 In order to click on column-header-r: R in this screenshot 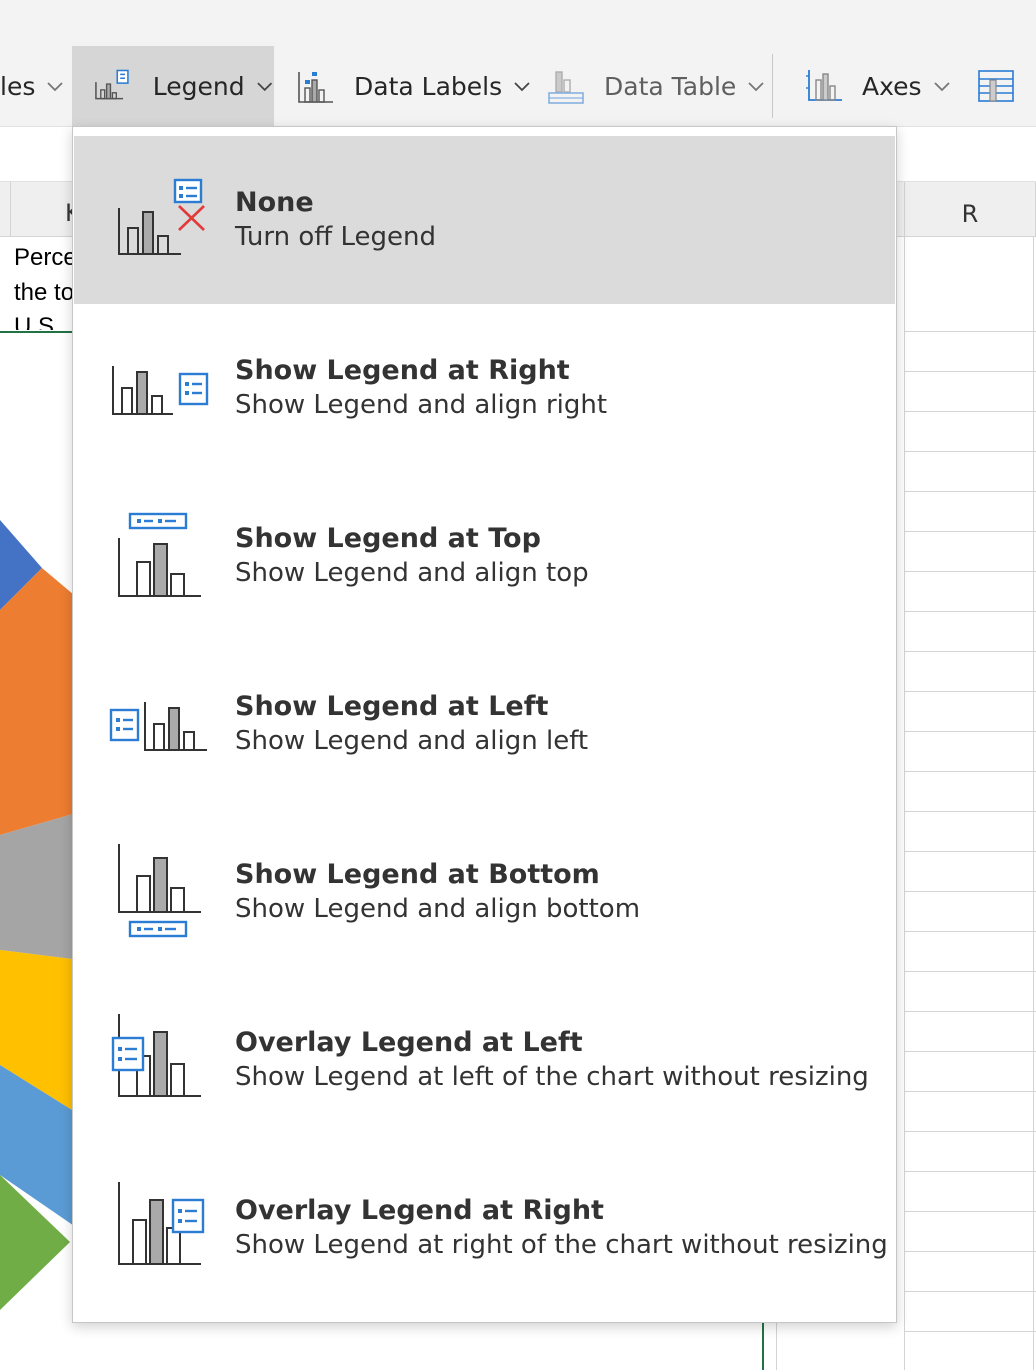, I will do `click(970, 209)`.